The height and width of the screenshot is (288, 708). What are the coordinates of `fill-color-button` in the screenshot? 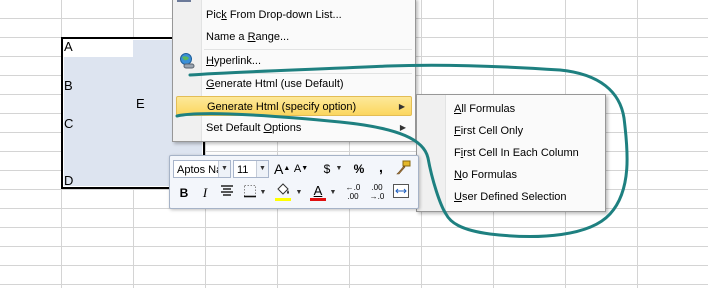 It's located at (283, 192).